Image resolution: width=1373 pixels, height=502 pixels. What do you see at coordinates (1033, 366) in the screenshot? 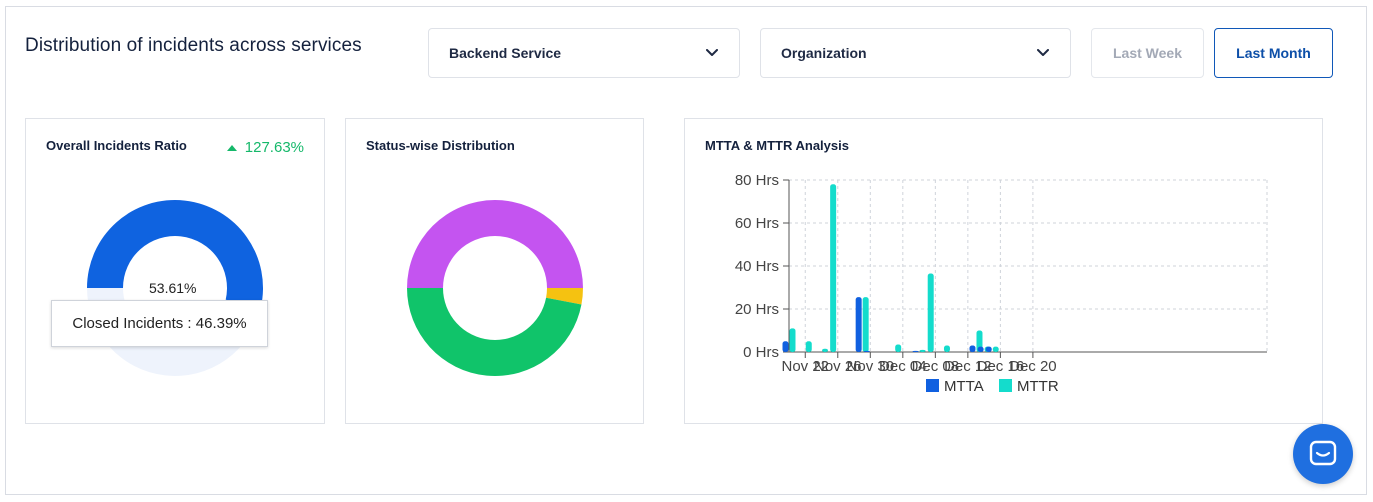
I see `x-tick-label: Dec 20` at bounding box center [1033, 366].